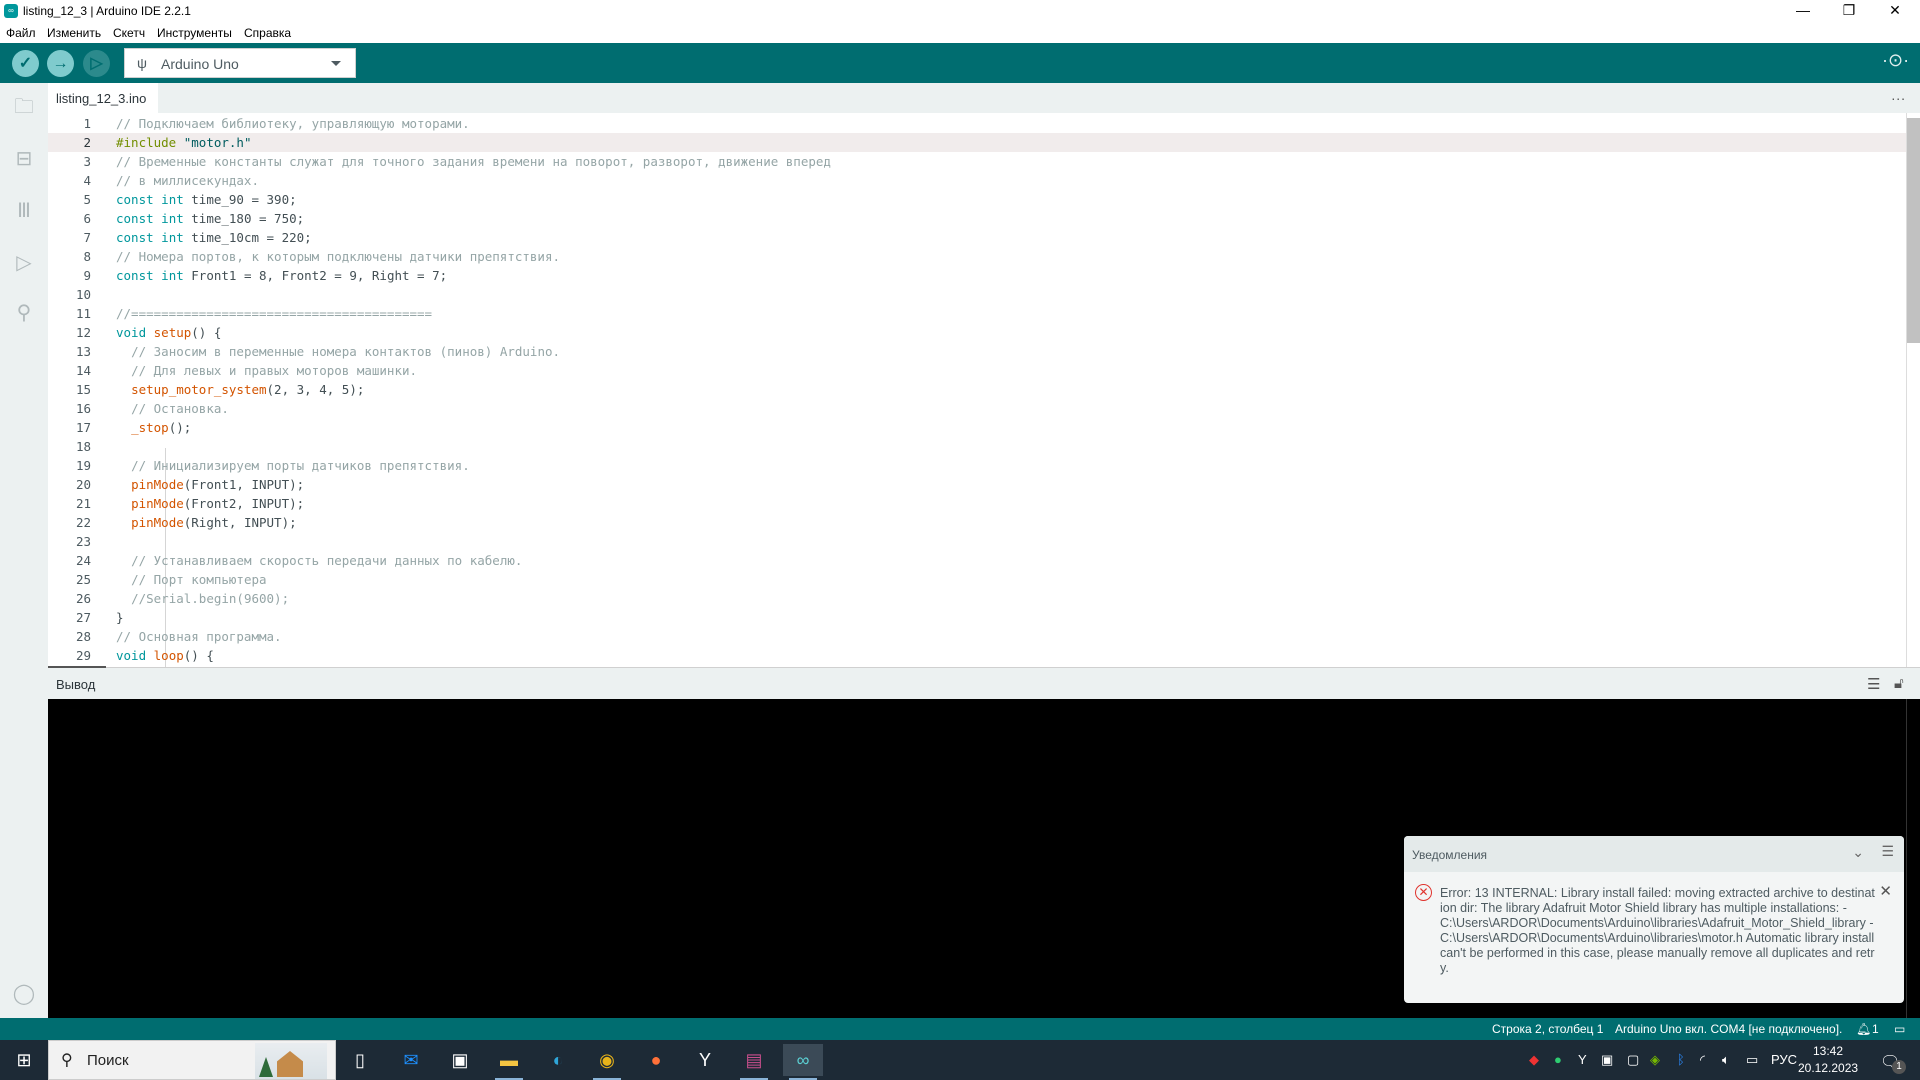  What do you see at coordinates (977, 617) in the screenshot?
I see `code-line: 27}` at bounding box center [977, 617].